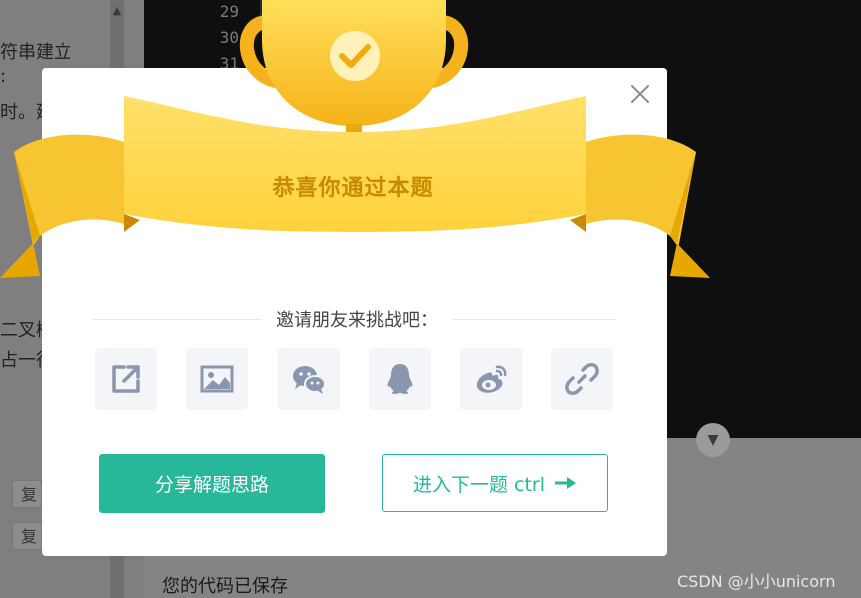 The width and height of the screenshot is (861, 598). What do you see at coordinates (357, 319) in the screenshot?
I see `invite-label: 邀请朋友来挑战吧：` at bounding box center [357, 319].